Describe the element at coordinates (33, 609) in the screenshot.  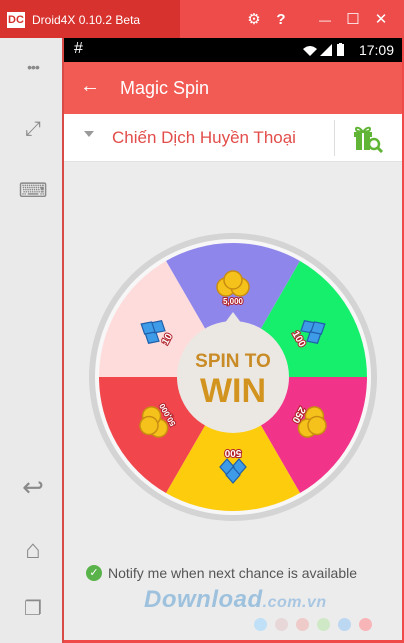
I see `recent-apps-icon: ❐` at that location.